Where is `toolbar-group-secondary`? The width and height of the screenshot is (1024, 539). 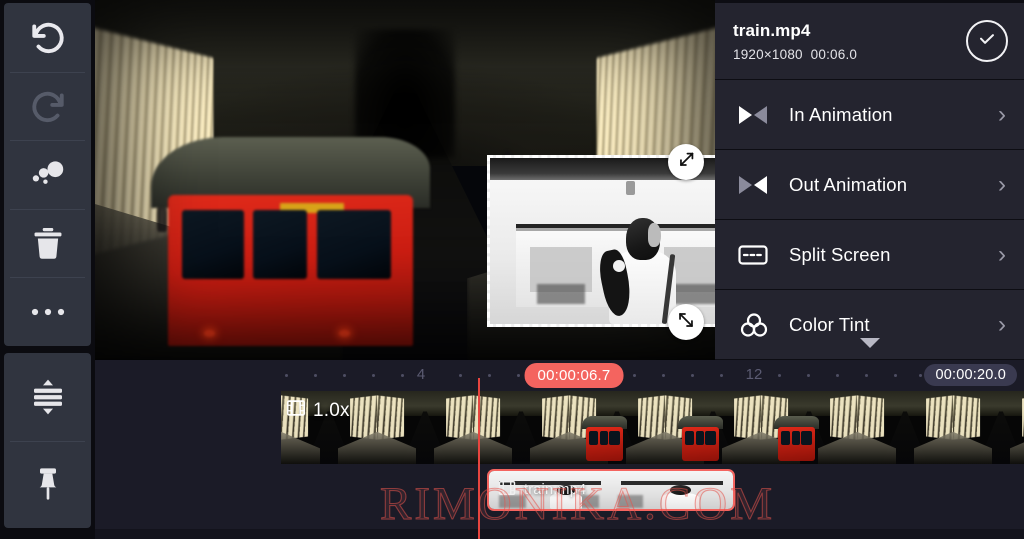 toolbar-group-secondary is located at coordinates (47, 440).